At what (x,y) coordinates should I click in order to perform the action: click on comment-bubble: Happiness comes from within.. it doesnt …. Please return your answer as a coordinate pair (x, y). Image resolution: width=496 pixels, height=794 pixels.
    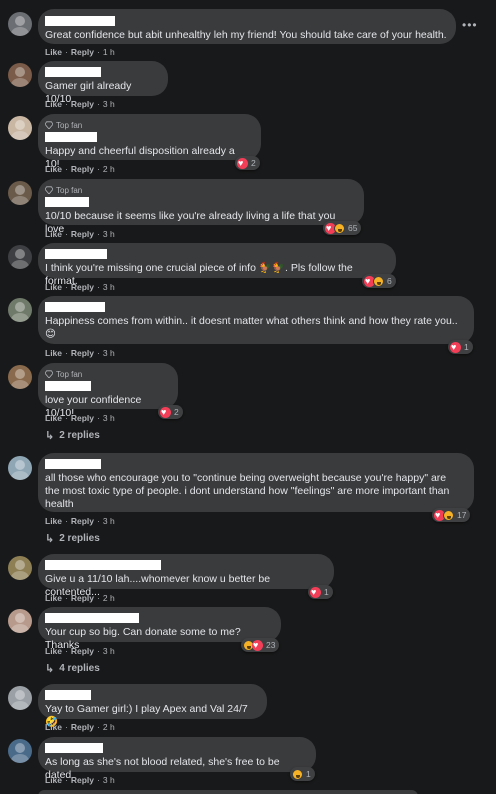
    Looking at the image, I should click on (256, 320).